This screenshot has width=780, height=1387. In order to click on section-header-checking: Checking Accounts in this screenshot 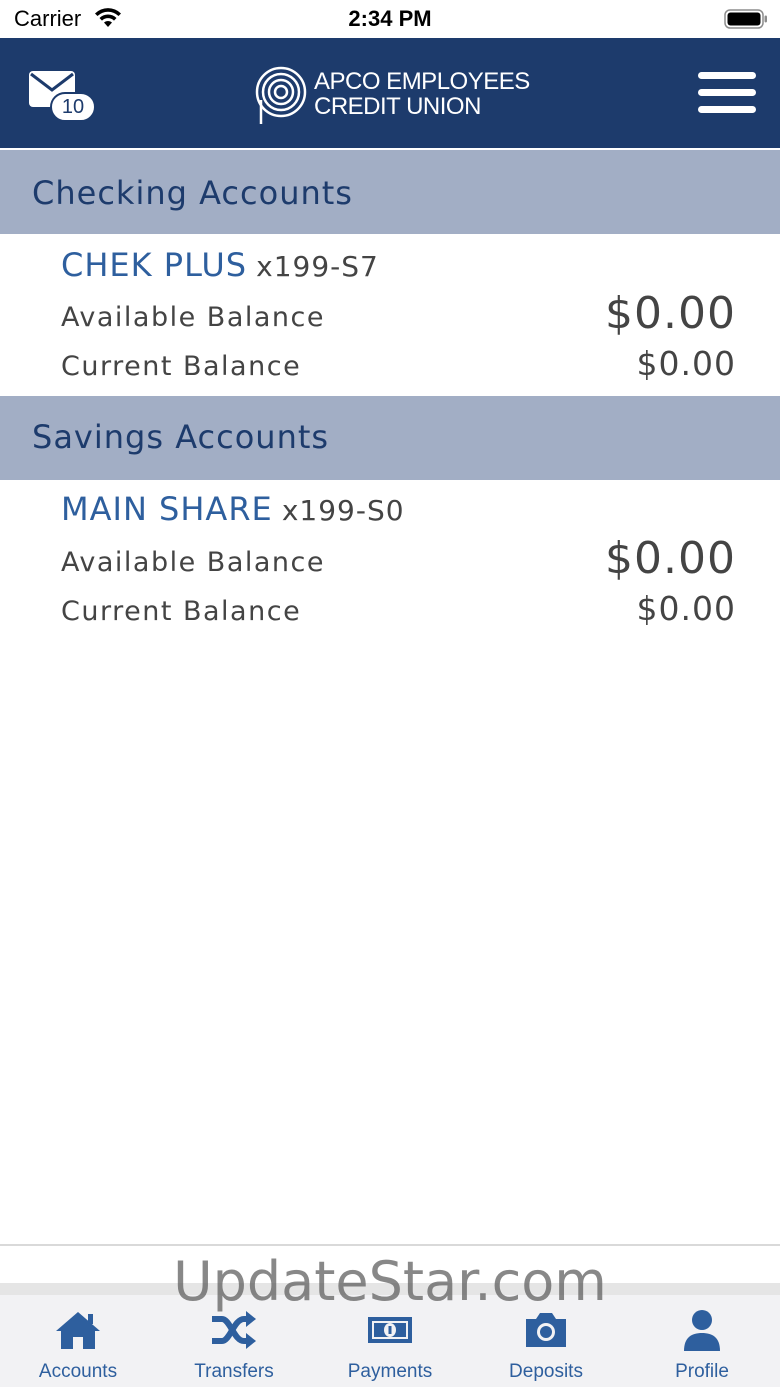, I will do `click(390, 192)`.